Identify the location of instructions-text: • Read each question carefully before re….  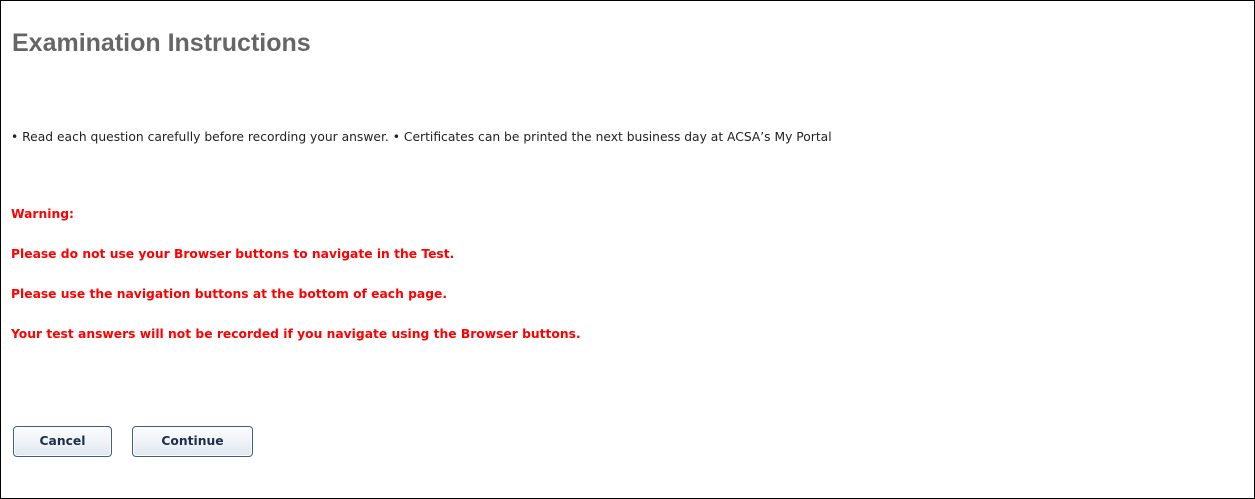
(421, 137).